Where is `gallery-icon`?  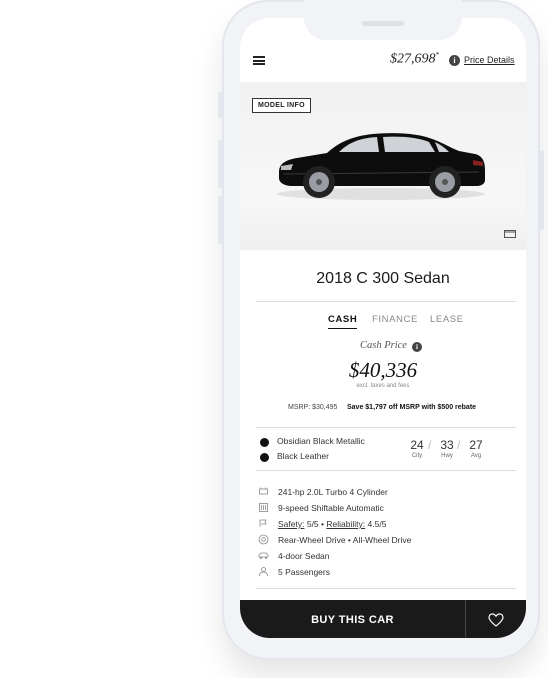
gallery-icon is located at coordinates (510, 233).